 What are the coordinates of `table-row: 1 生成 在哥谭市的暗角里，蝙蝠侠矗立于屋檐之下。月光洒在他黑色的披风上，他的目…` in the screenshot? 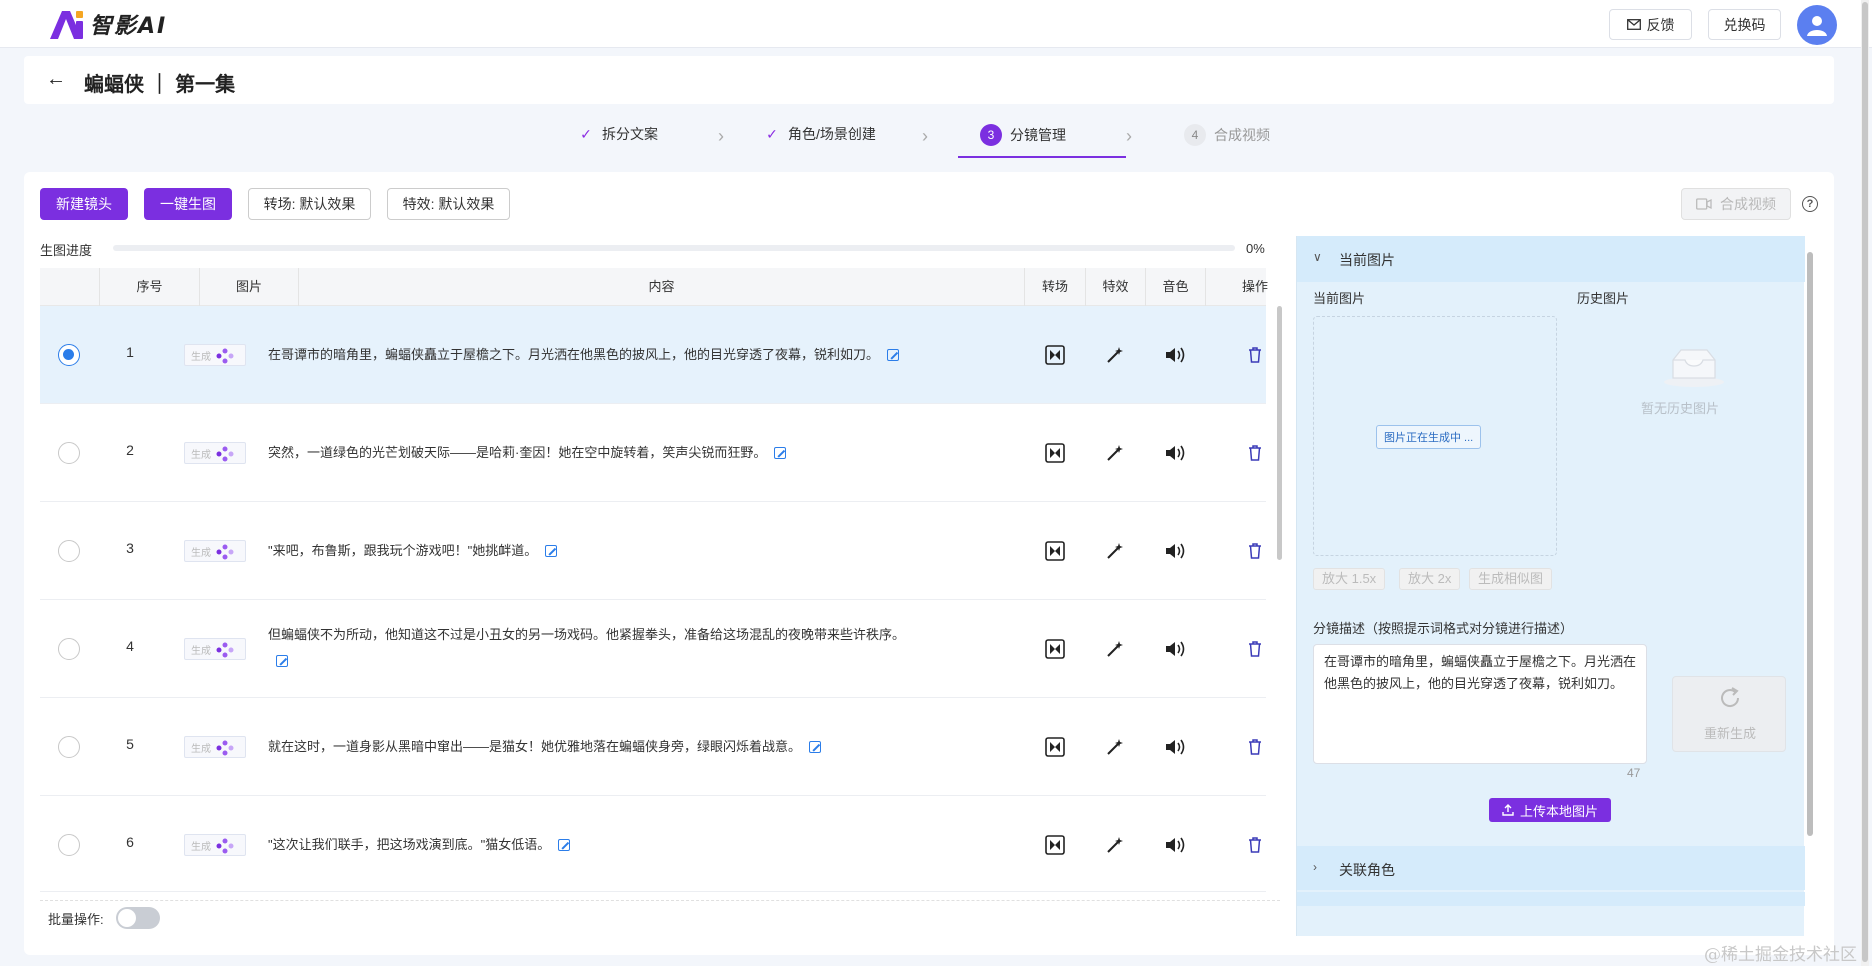 It's located at (653, 355).